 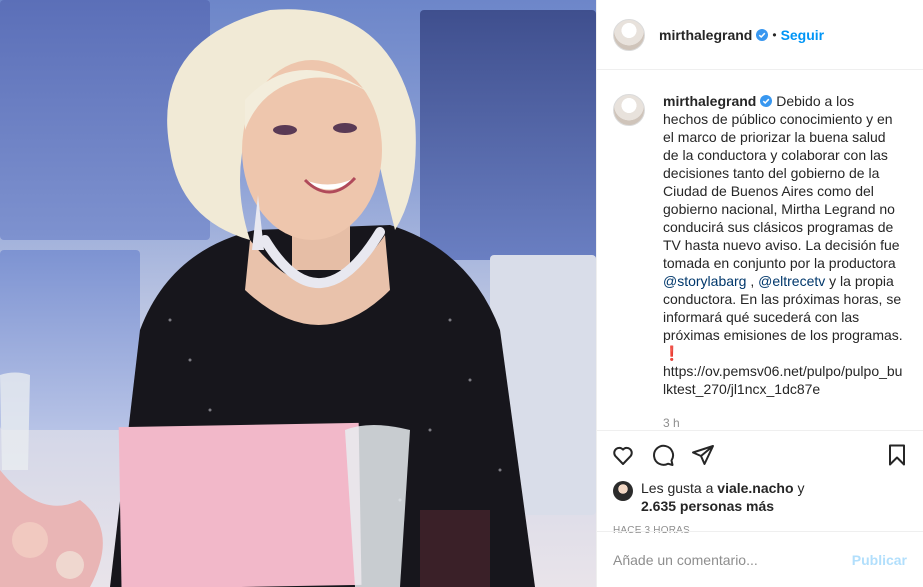 I want to click on paper-plane-icon, so click(x=703, y=455).